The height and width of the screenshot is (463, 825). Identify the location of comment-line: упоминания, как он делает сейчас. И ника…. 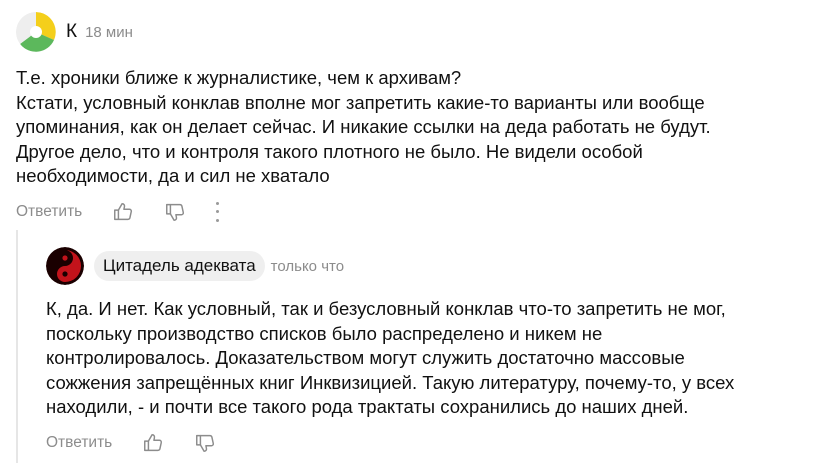
(363, 126).